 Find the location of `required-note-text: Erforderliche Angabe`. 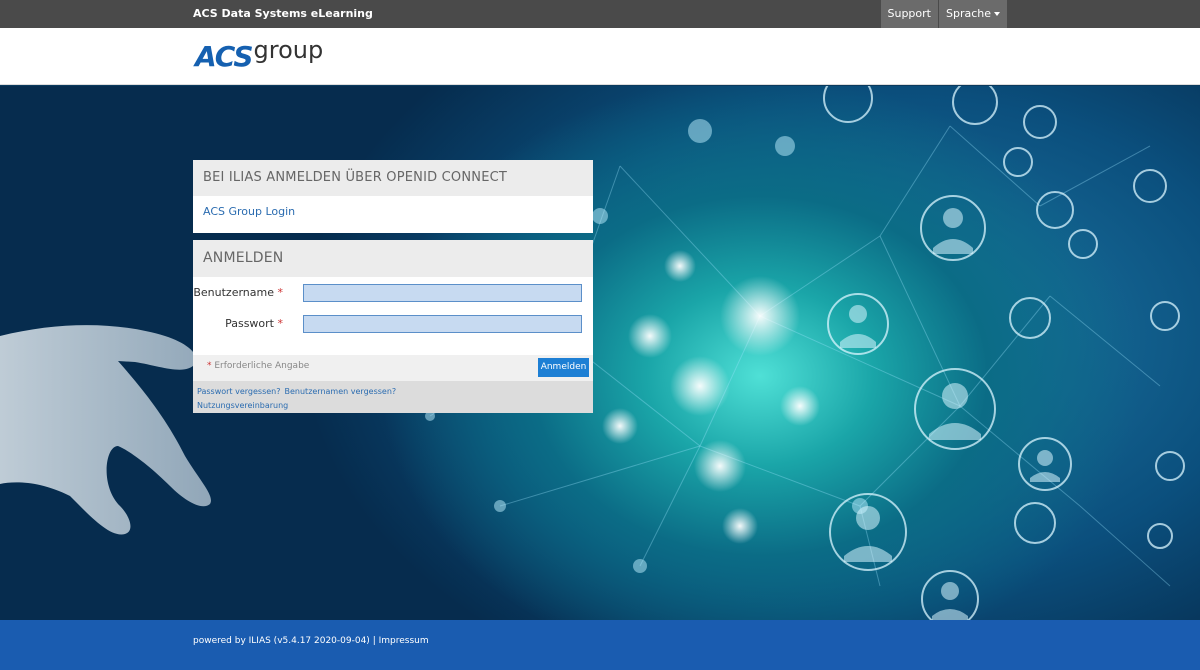

required-note-text: Erforderliche Angabe is located at coordinates (262, 366).